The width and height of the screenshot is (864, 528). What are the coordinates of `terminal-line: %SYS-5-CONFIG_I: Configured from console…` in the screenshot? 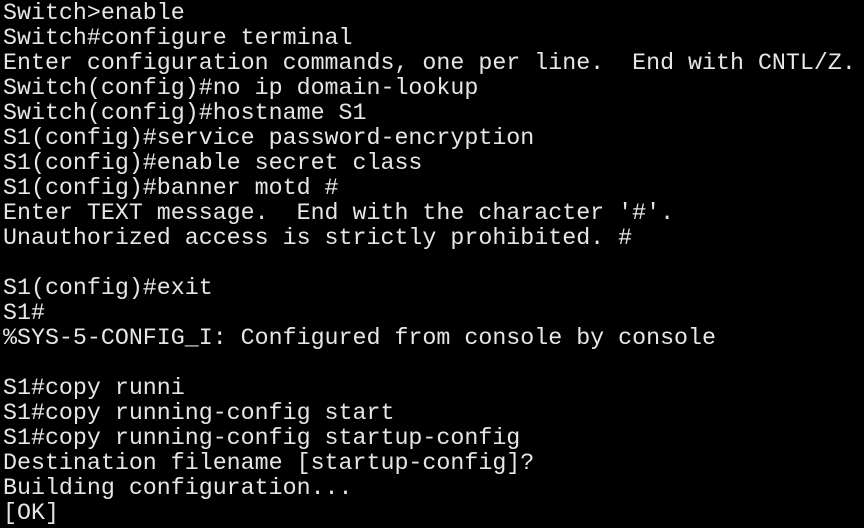 It's located at (360, 338).